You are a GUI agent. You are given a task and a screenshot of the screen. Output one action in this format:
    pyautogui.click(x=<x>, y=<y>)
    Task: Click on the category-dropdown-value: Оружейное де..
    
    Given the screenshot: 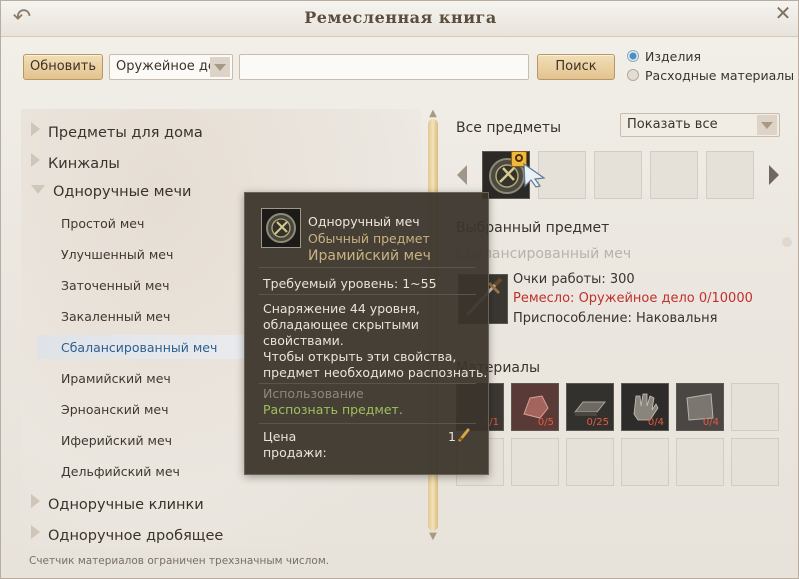 What is the action you would take?
    pyautogui.click(x=170, y=66)
    